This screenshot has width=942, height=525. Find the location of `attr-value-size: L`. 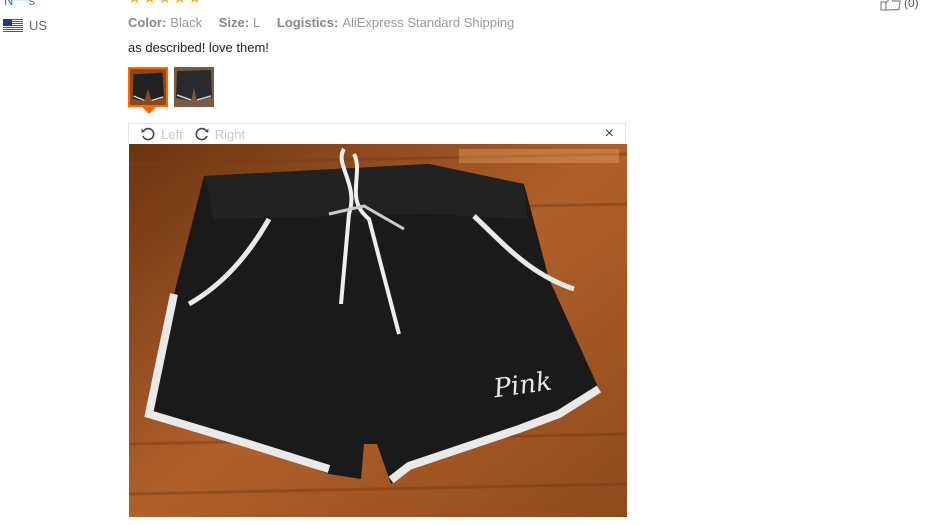

attr-value-size: L is located at coordinates (257, 22).